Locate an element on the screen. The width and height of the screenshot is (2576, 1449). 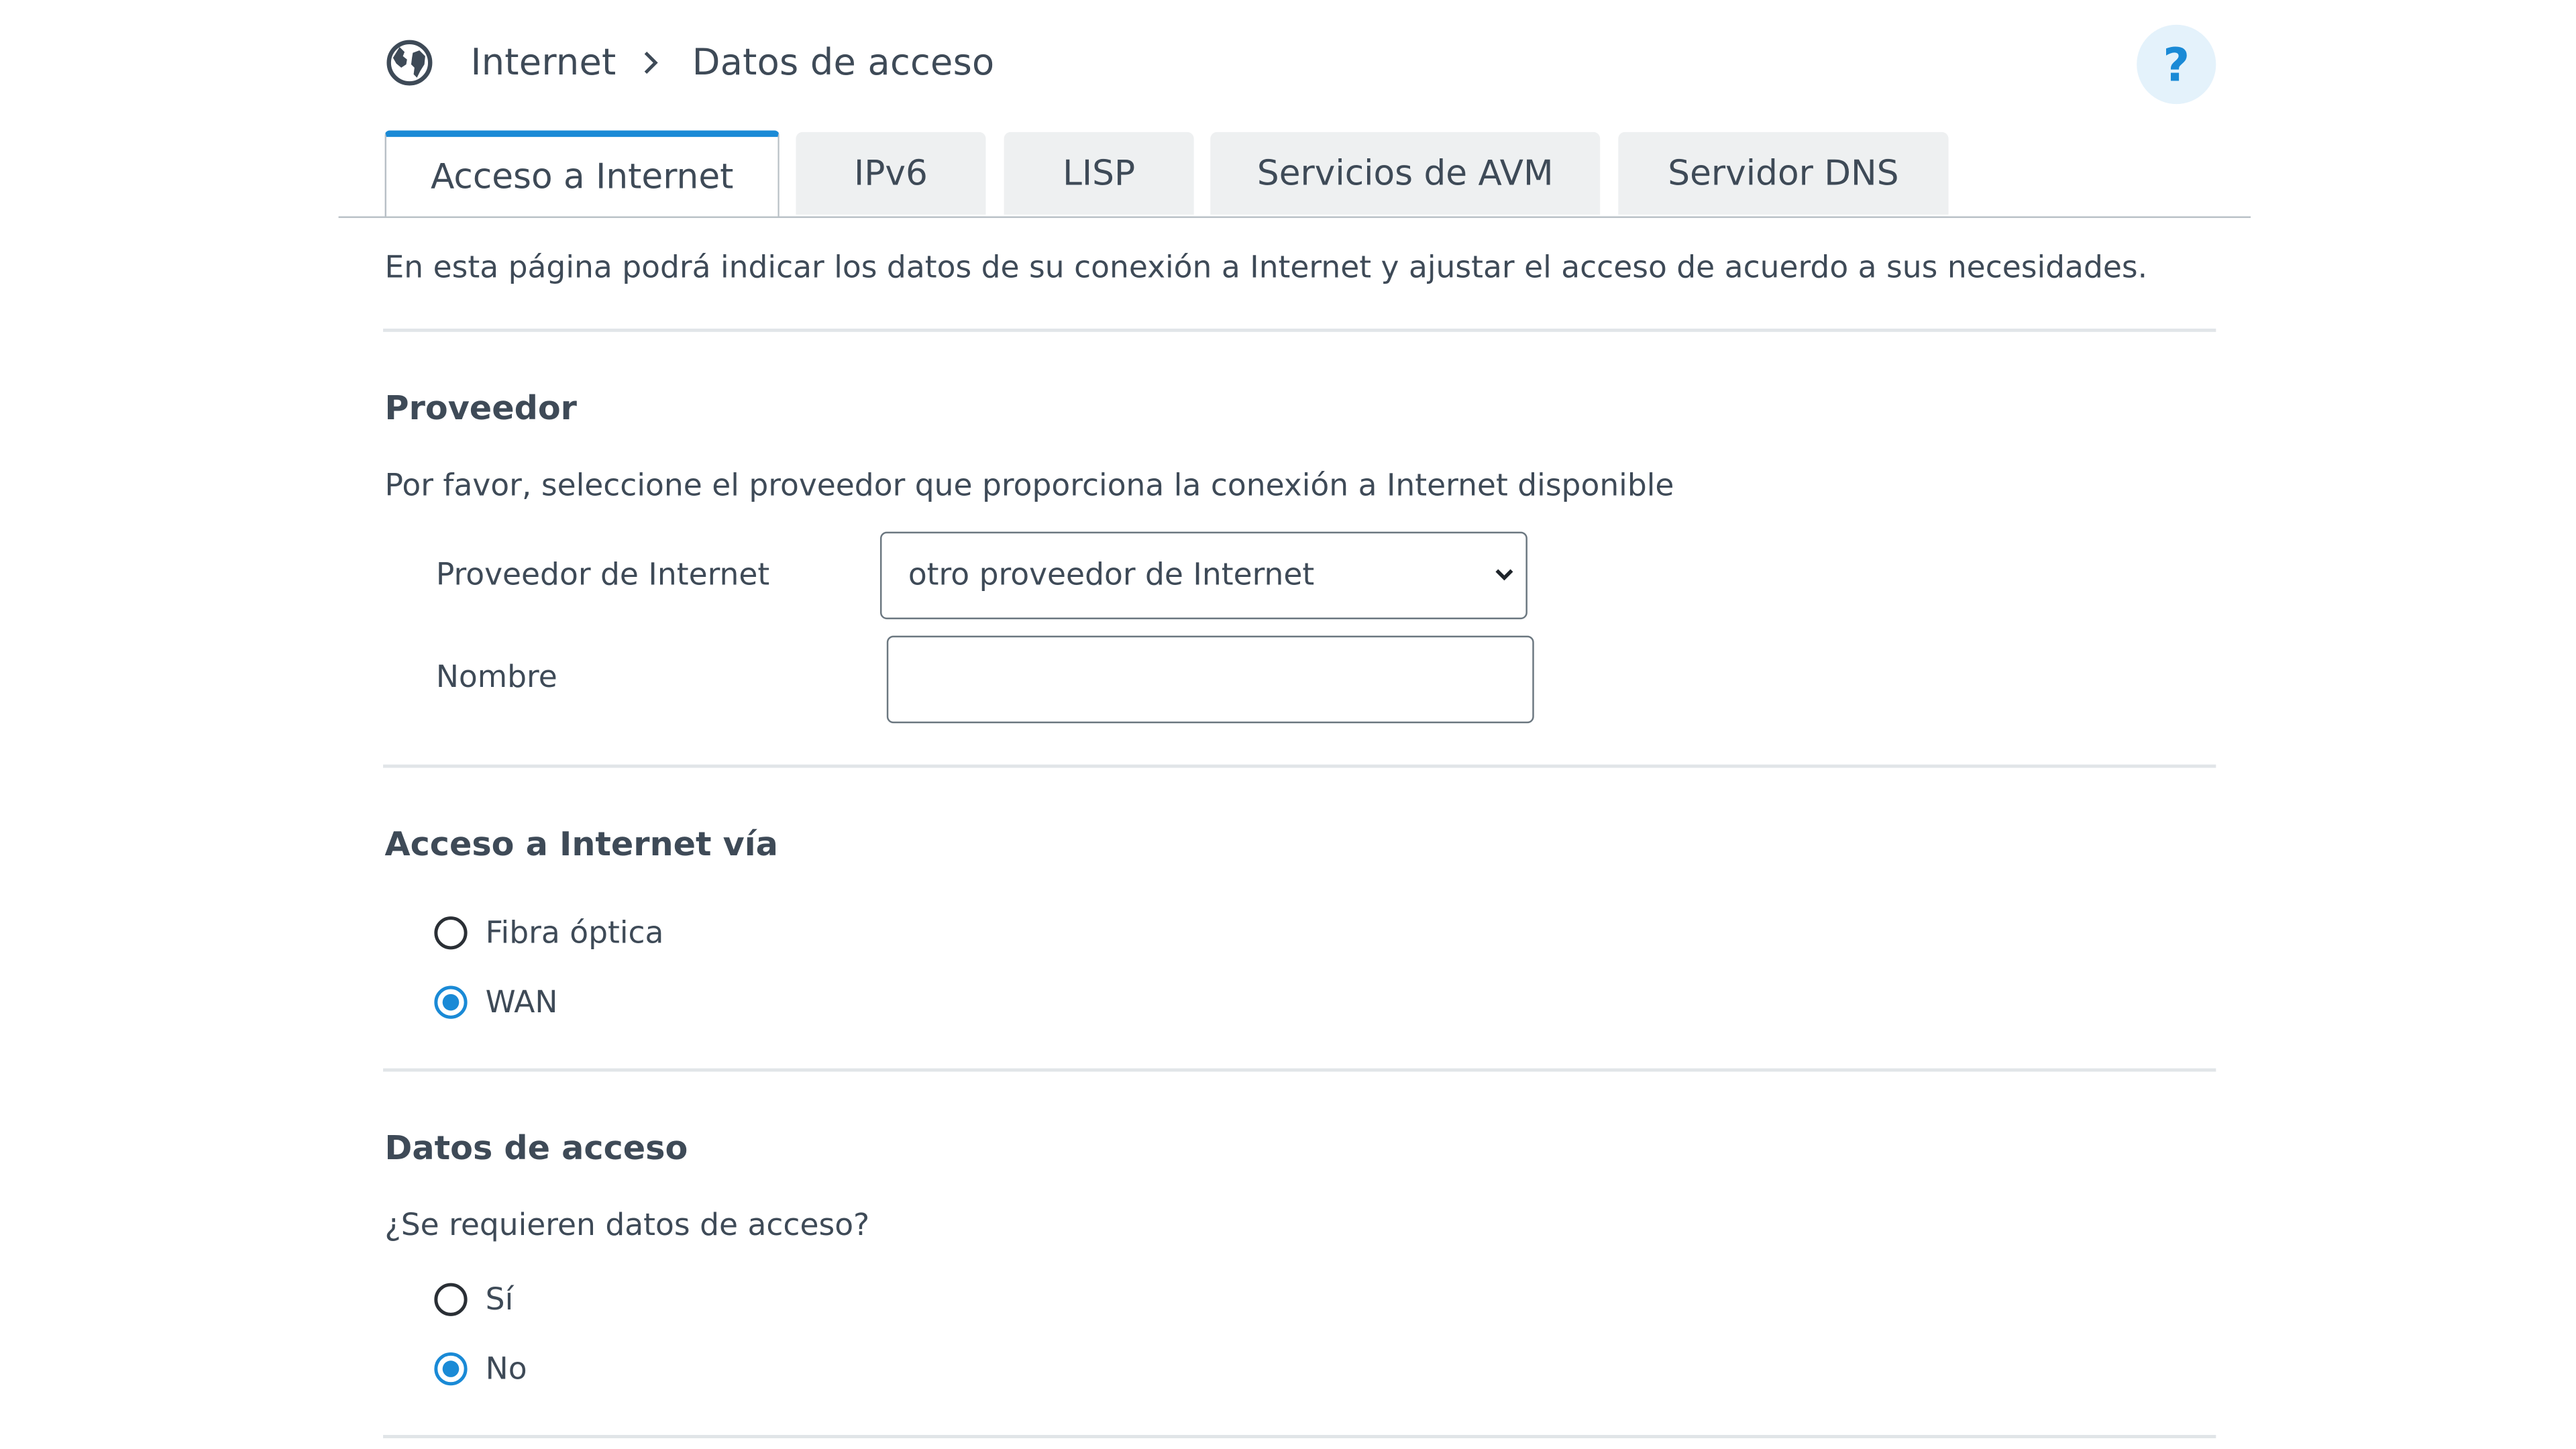
radio-wan: WAN is located at coordinates (495, 1002).